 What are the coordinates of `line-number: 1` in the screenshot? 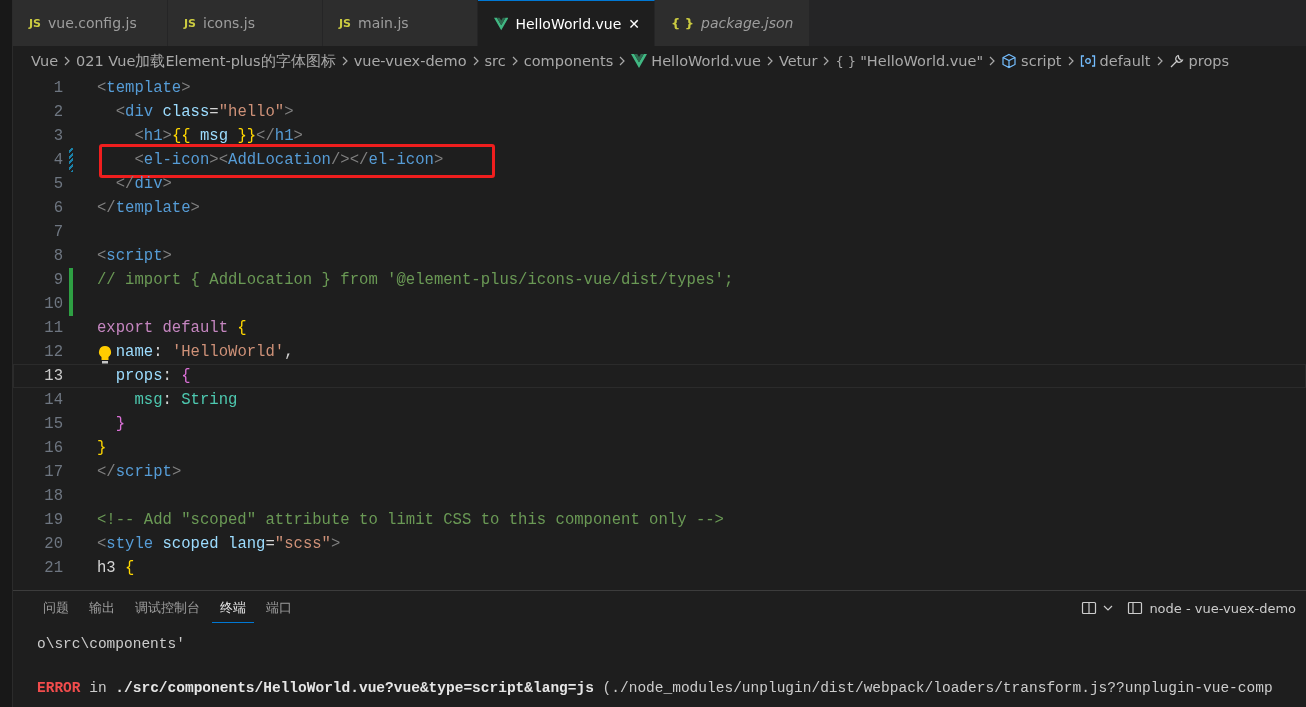 It's located at (57, 88).